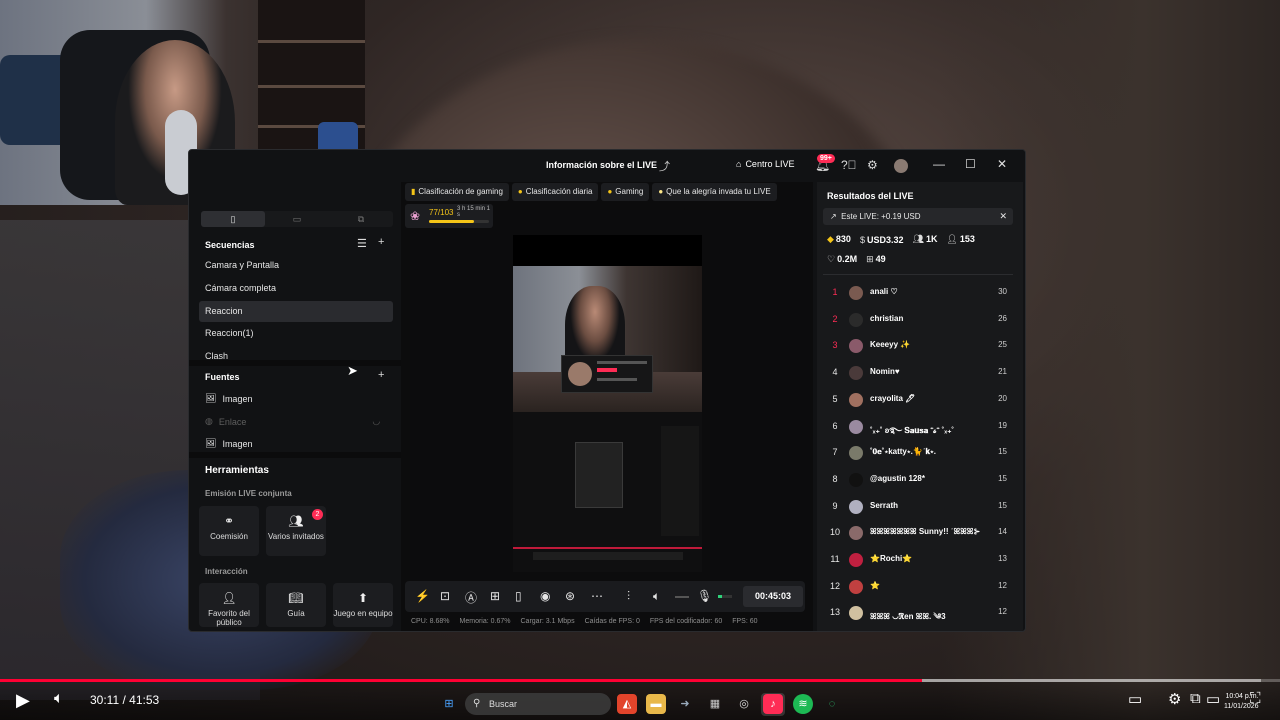 This screenshot has height=720, width=1280. I want to click on ranking-row: 1 anali ♡ 30, so click(918, 293).